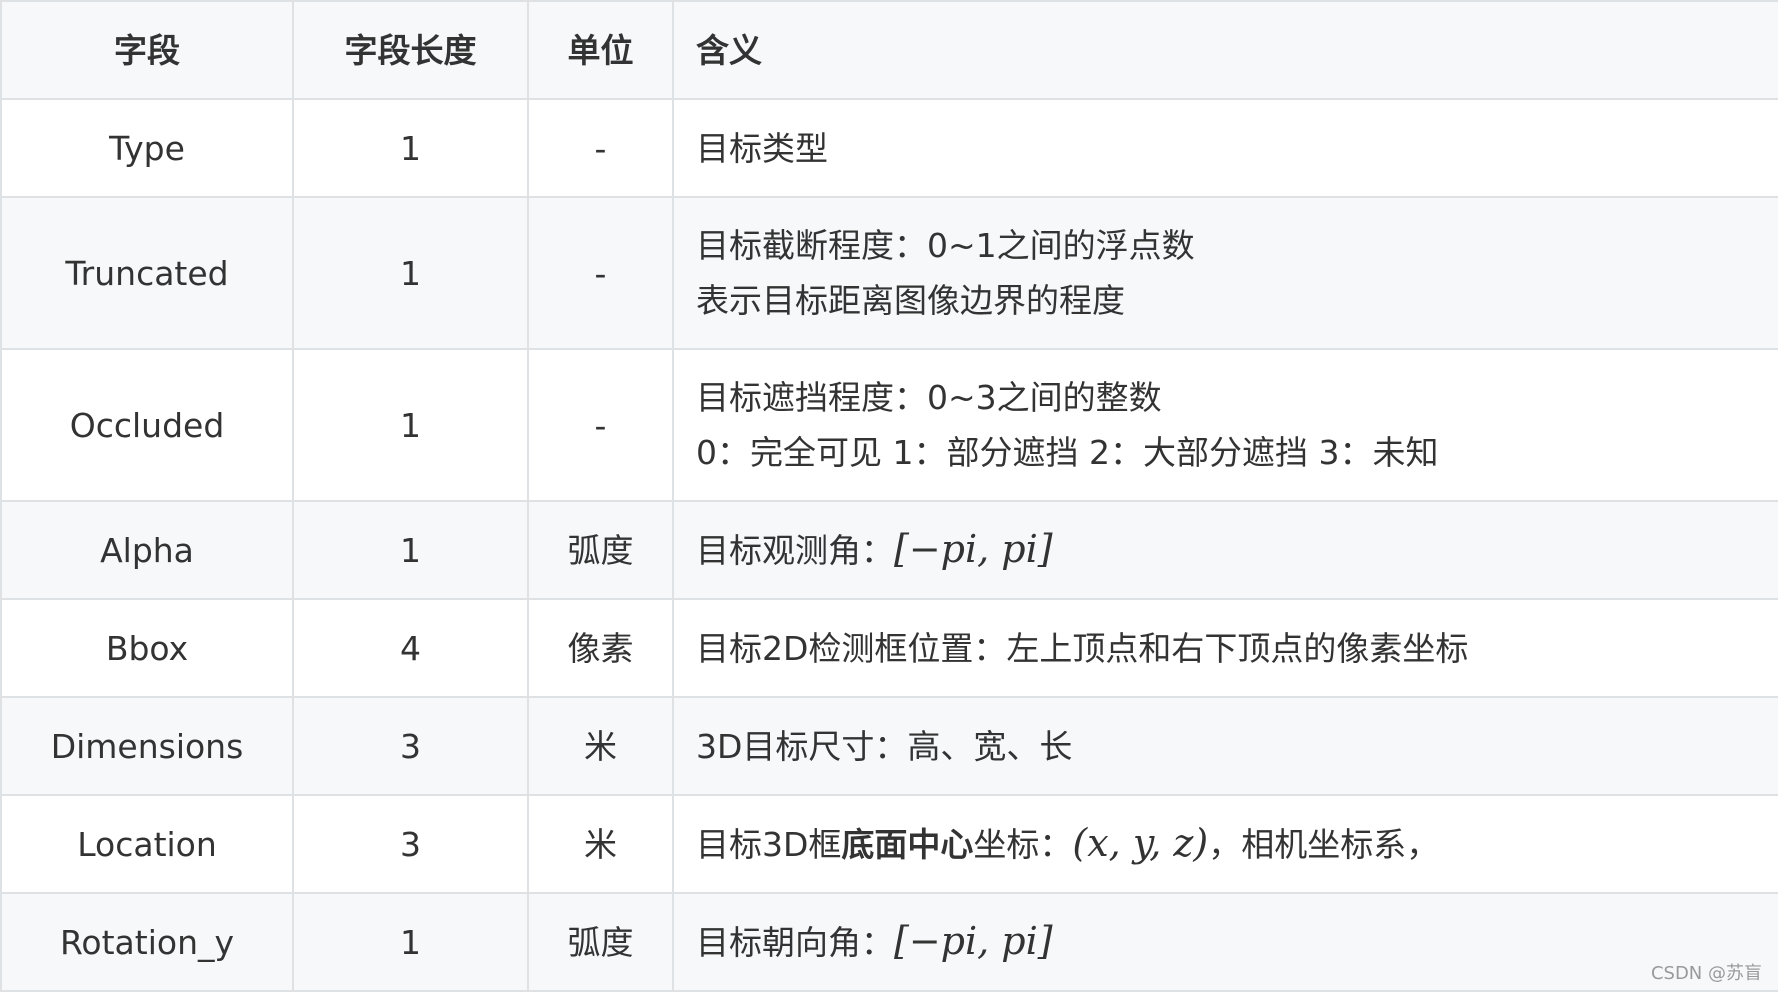 Image resolution: width=1778 pixels, height=993 pixels. I want to click on cell-field: Truncated, so click(147, 273).